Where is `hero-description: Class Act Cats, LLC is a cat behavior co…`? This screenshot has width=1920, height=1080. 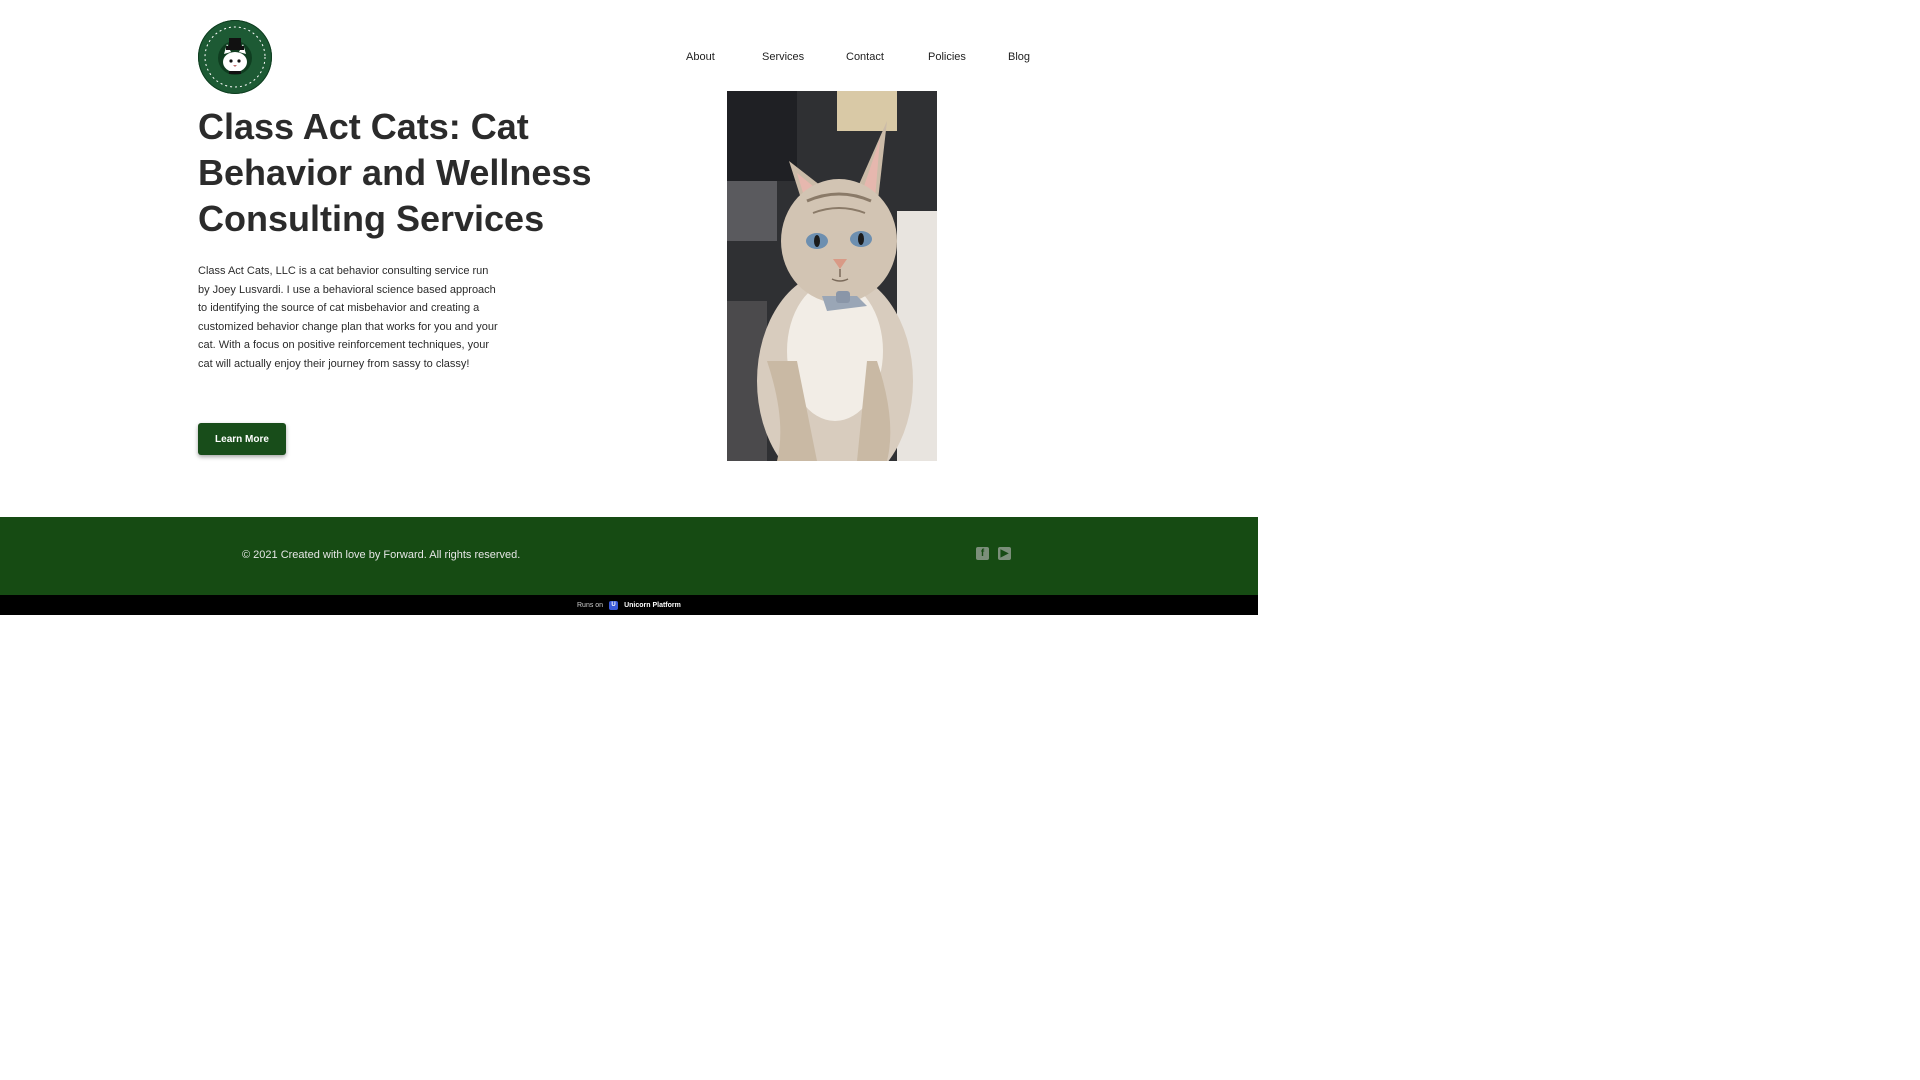
hero-description: Class Act Cats, LLC is a cat behavior co… is located at coordinates (348, 317).